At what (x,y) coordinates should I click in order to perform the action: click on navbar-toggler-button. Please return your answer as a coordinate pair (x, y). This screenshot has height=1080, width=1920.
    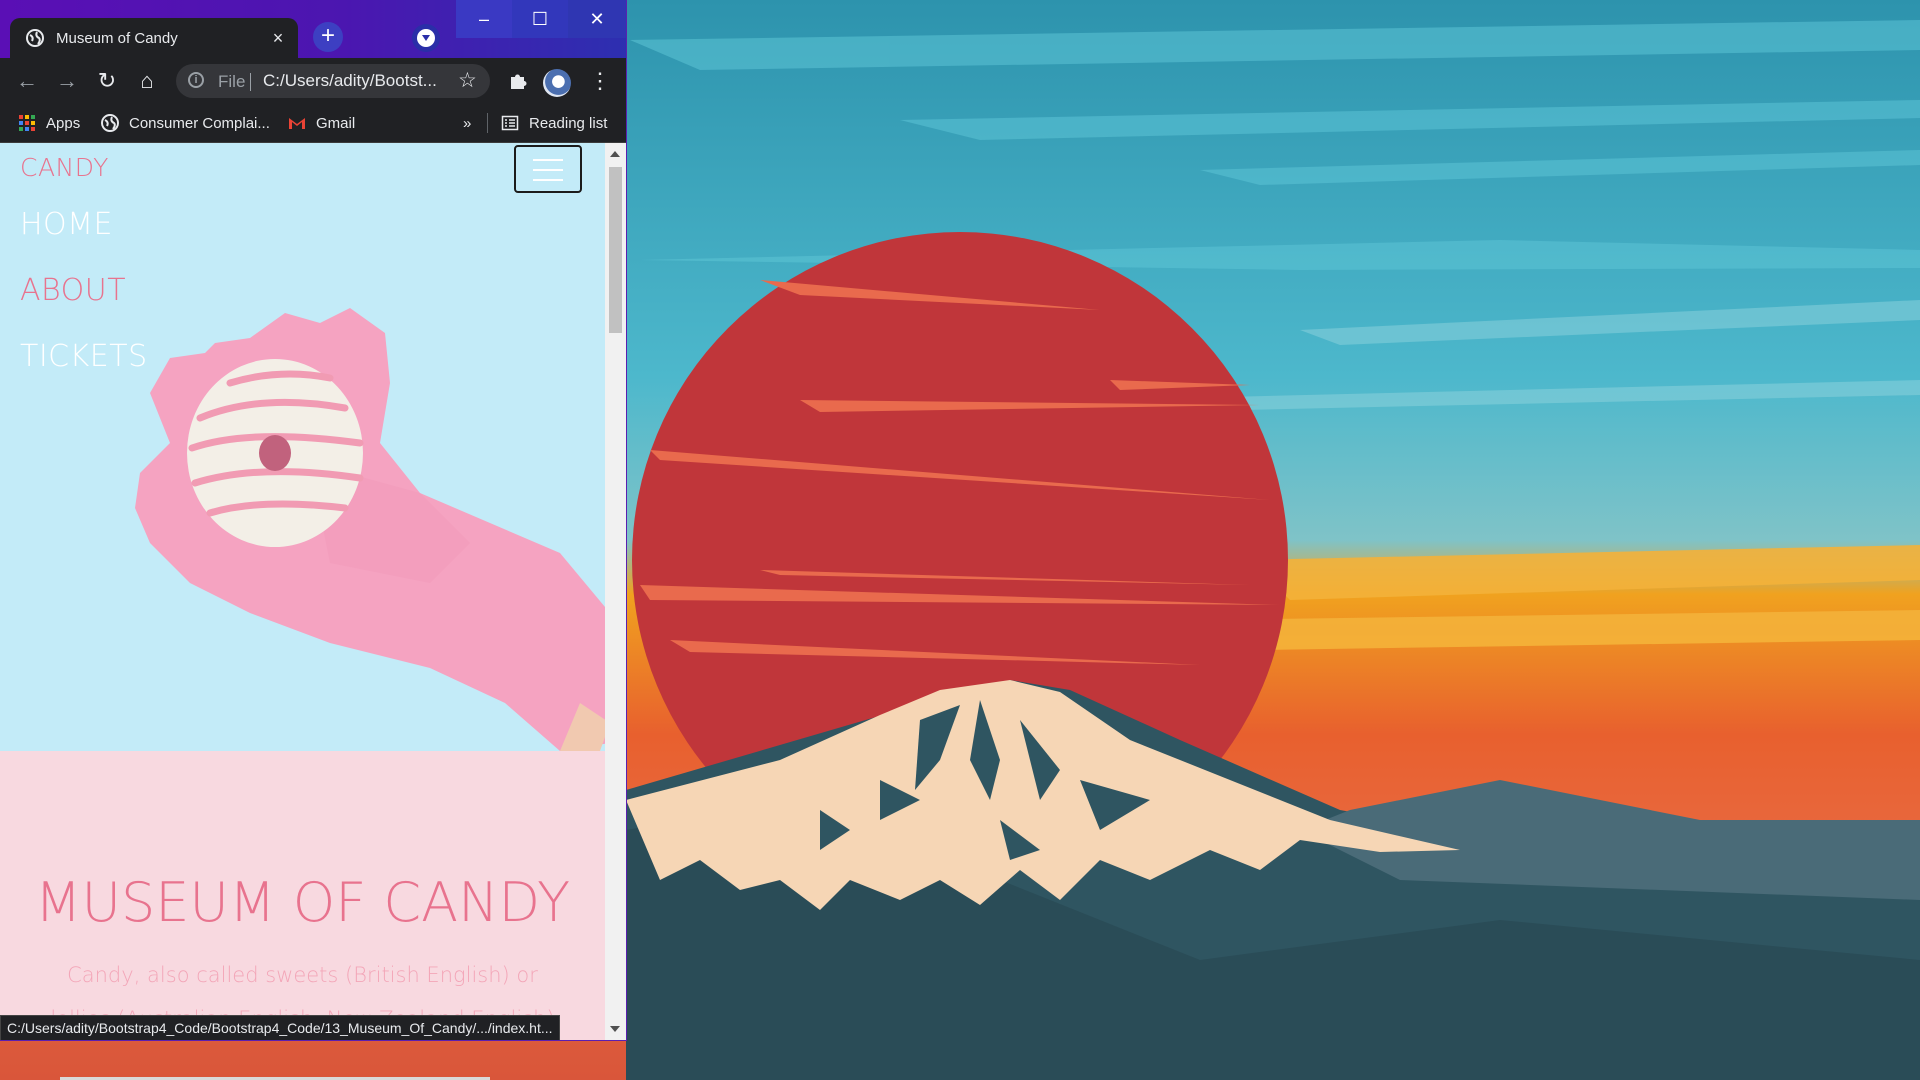
    Looking at the image, I should click on (548, 169).